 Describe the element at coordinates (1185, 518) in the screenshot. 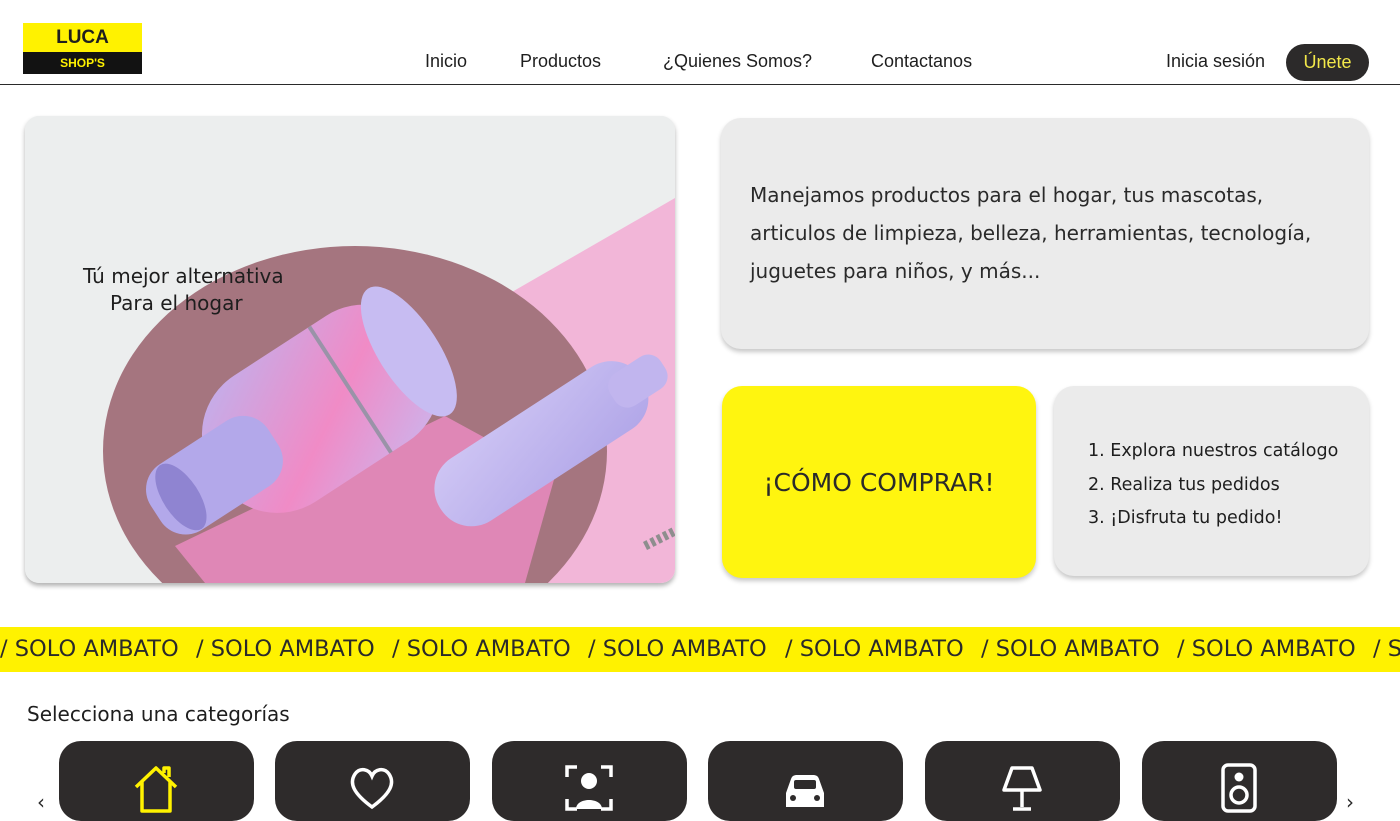

I see `step-item: 3. ¡Disfruta tu pedido!` at that location.